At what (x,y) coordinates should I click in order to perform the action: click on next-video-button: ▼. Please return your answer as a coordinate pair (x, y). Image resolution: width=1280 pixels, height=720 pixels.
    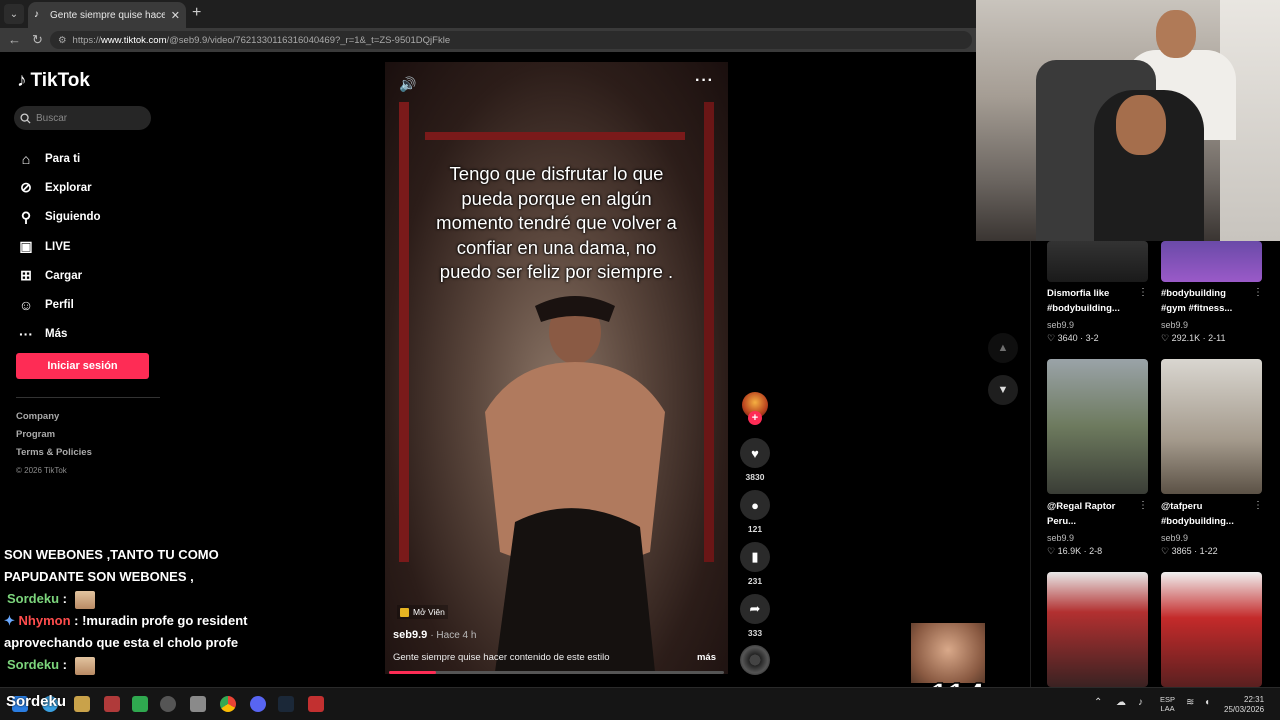
    Looking at the image, I should click on (1003, 390).